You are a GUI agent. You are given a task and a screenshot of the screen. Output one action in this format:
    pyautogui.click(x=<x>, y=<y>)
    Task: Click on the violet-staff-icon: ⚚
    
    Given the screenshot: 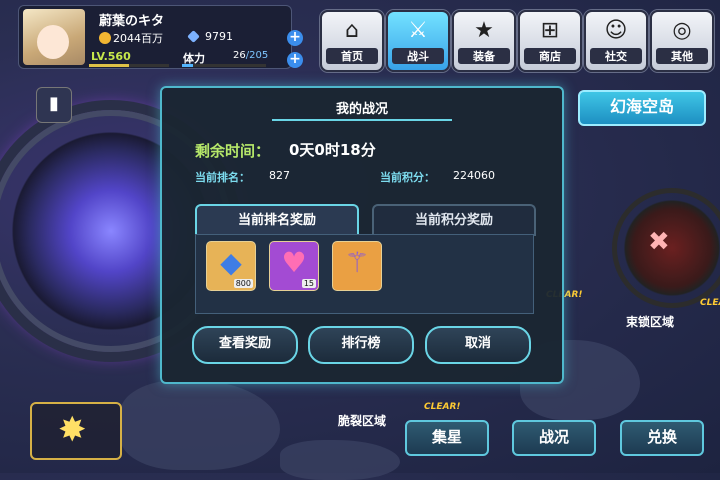 What is the action you would take?
    pyautogui.click(x=357, y=262)
    